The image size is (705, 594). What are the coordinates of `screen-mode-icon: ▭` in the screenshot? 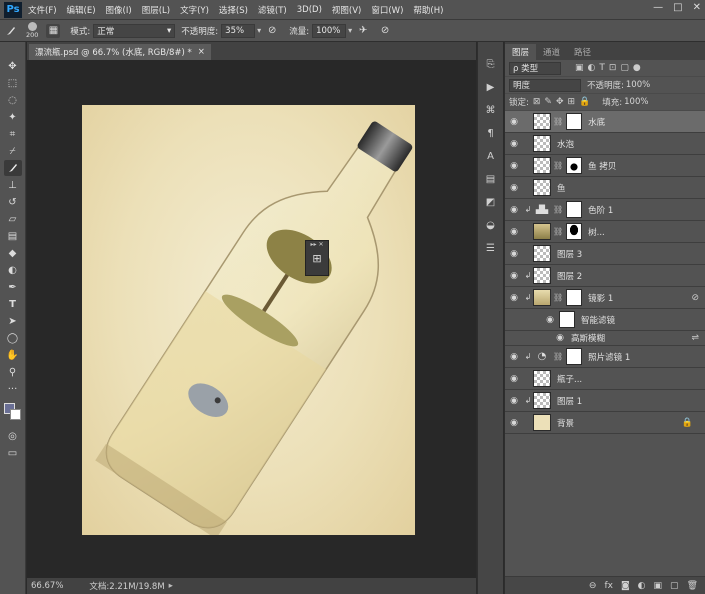 It's located at (13, 453).